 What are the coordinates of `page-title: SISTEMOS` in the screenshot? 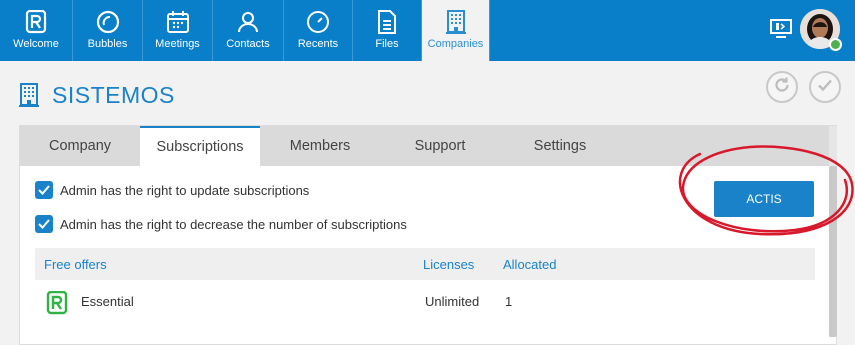 It's located at (113, 94).